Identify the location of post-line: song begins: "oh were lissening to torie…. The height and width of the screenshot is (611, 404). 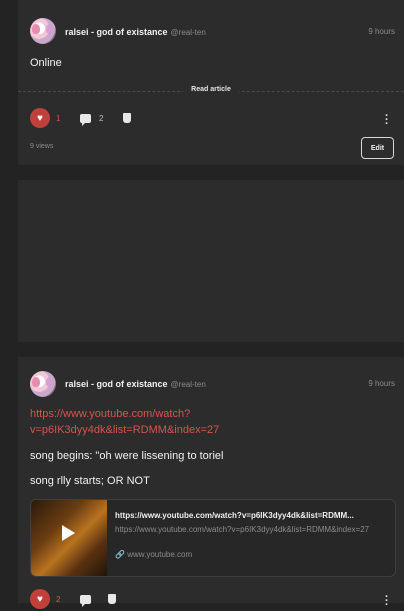
(127, 456).